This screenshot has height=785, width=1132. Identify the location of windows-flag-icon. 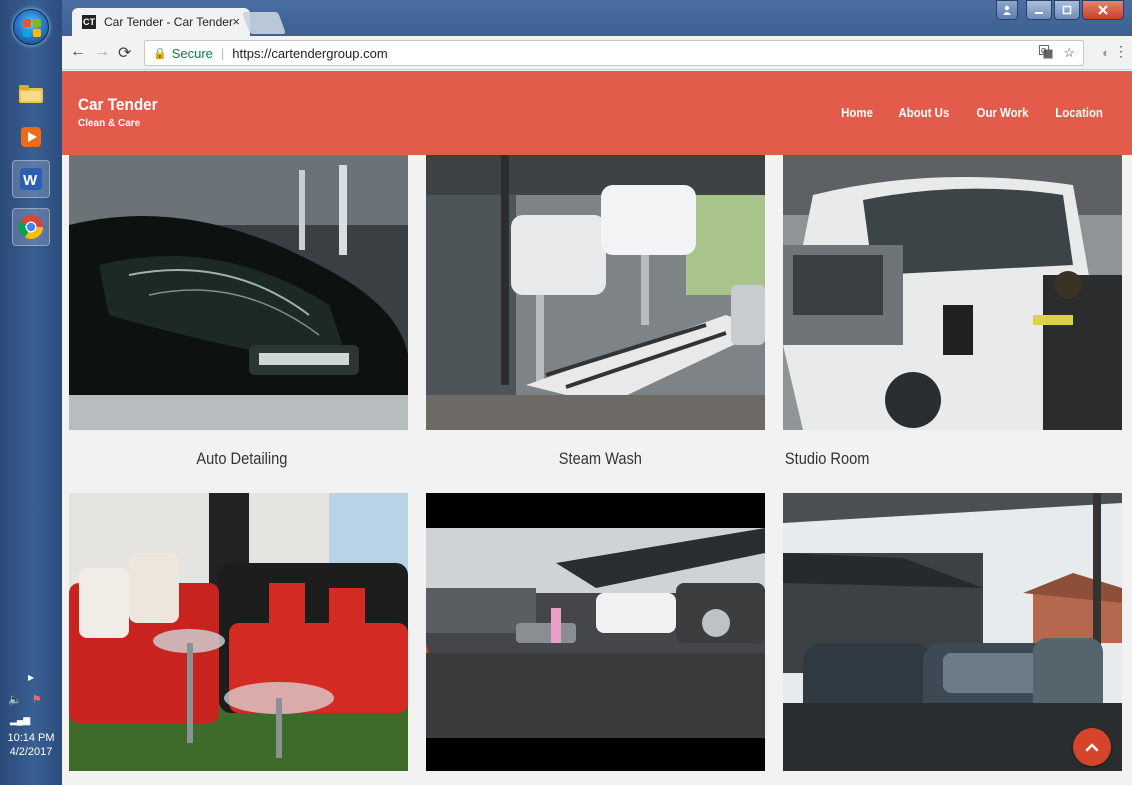
(32, 28).